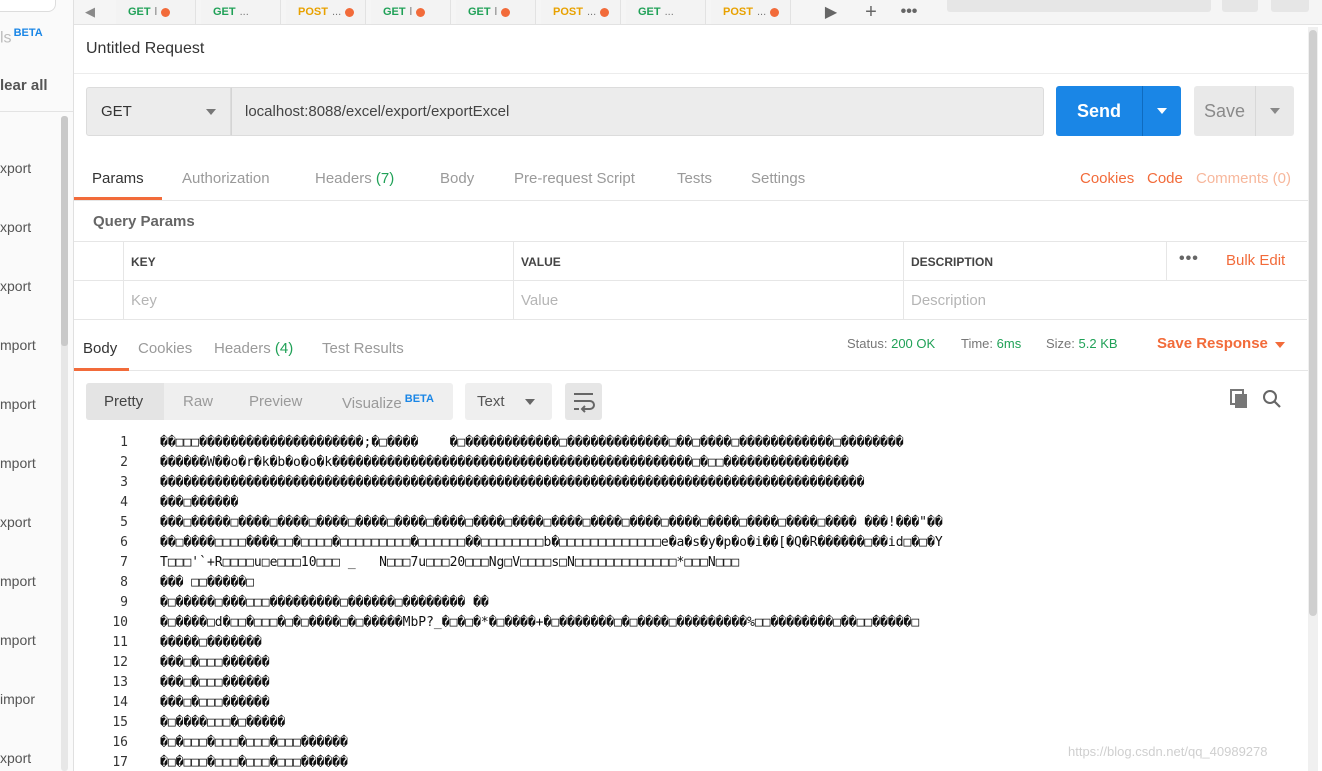  Describe the element at coordinates (1161, 111) in the screenshot. I see `send-options-dropdown` at that location.